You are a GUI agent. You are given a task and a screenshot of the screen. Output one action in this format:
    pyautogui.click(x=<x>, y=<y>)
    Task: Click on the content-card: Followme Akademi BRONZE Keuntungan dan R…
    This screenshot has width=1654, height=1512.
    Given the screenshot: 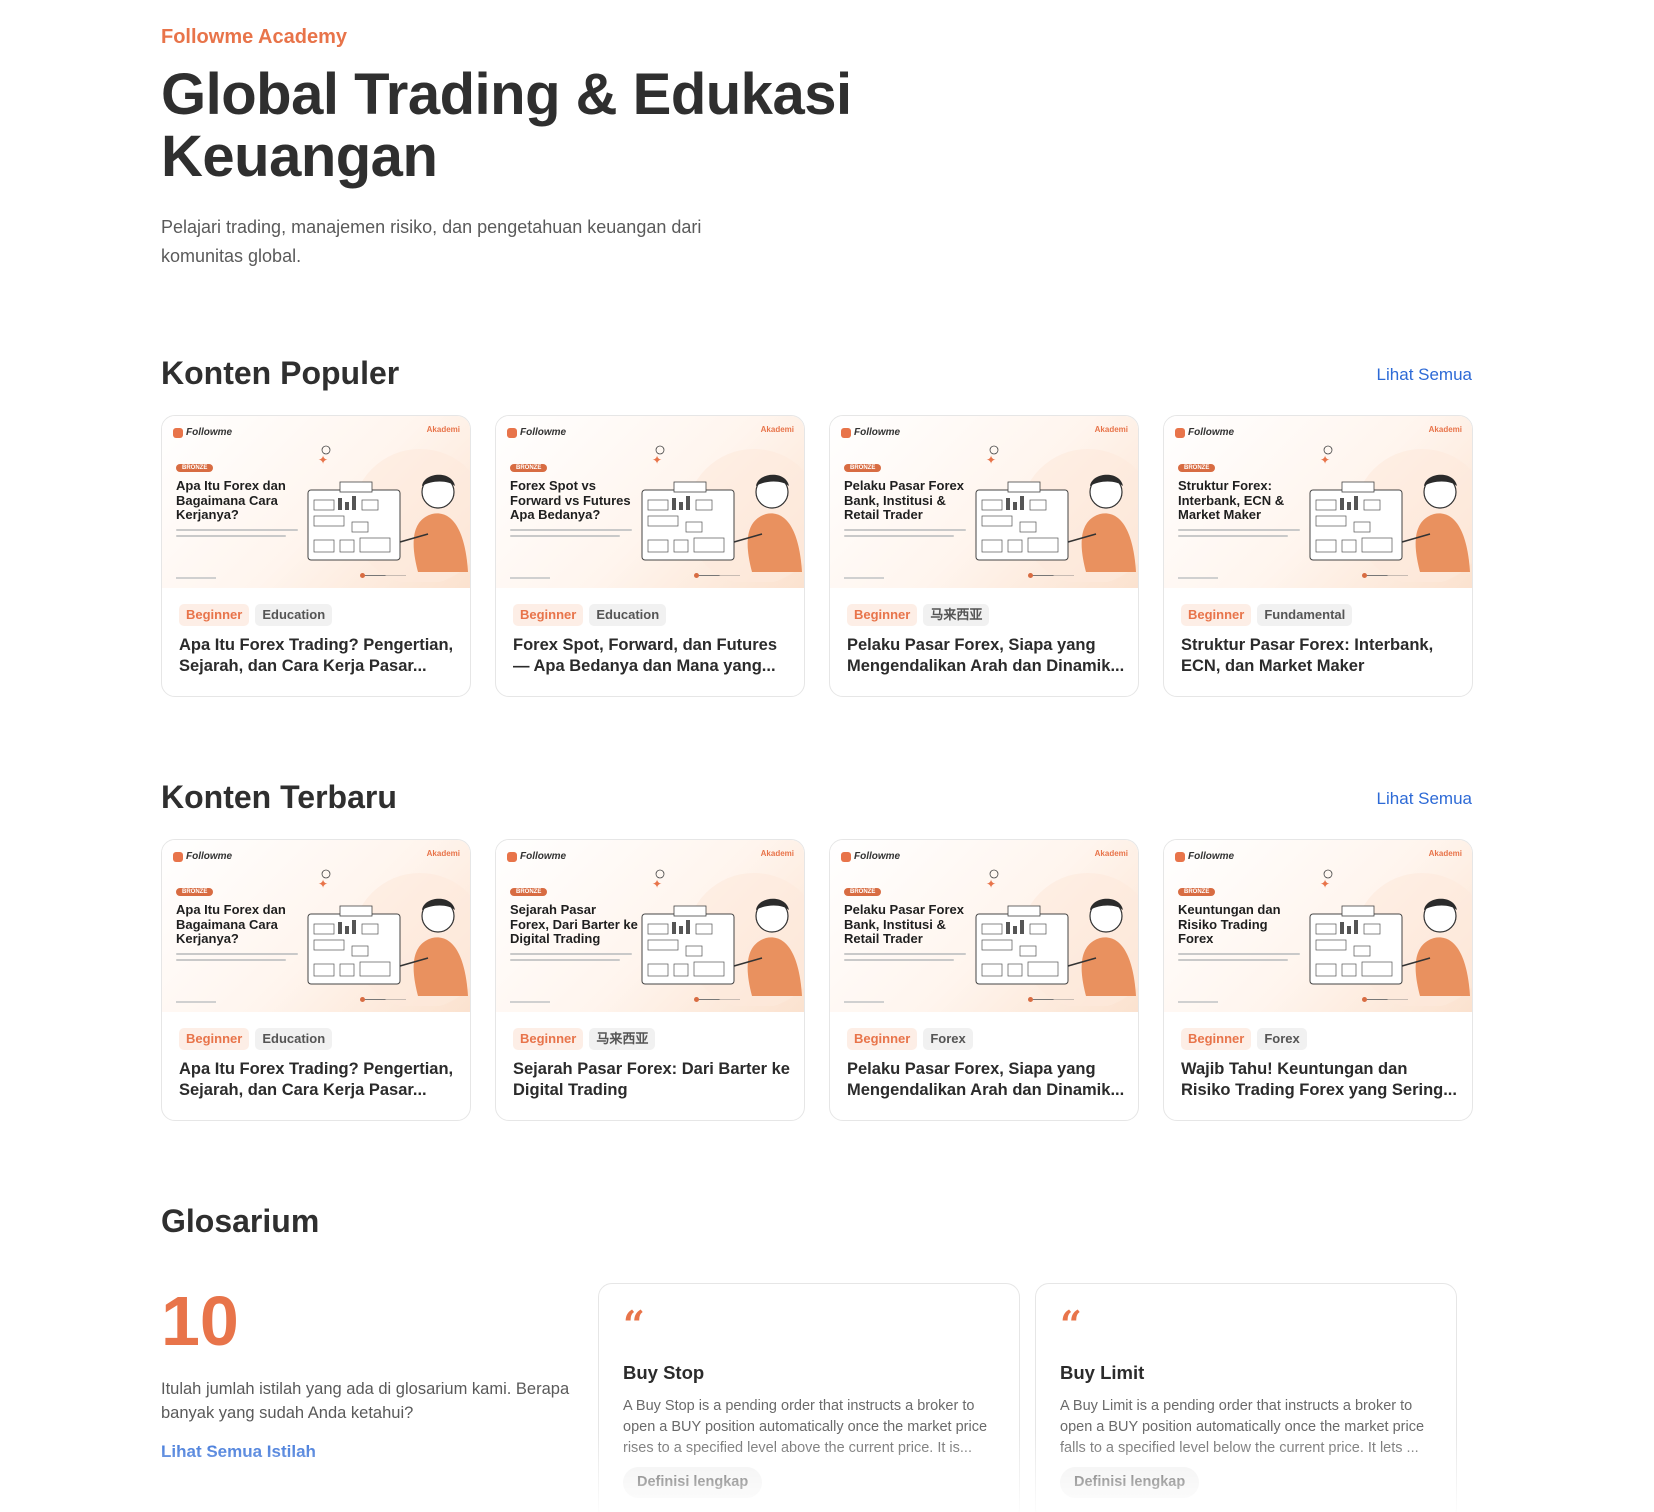 What is the action you would take?
    pyautogui.click(x=1318, y=980)
    